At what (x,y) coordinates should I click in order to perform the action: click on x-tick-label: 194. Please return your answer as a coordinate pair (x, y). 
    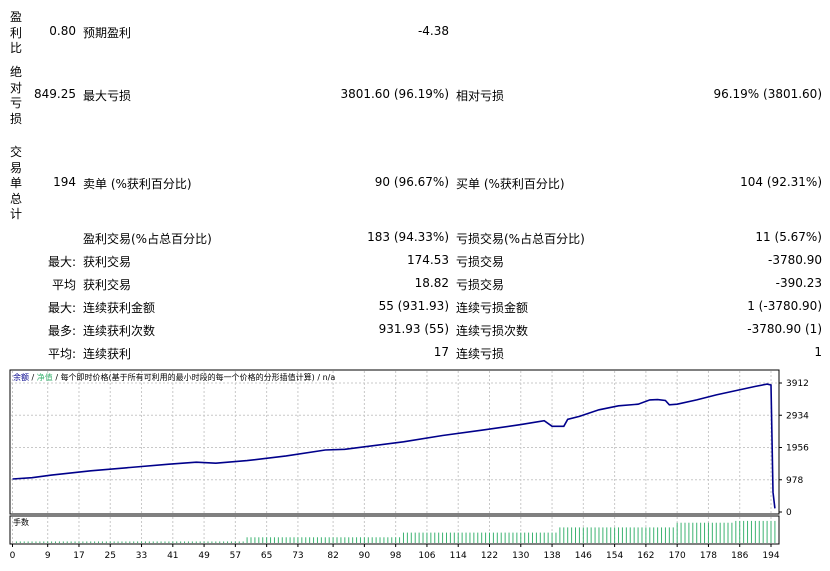
    Looking at the image, I should click on (770, 556).